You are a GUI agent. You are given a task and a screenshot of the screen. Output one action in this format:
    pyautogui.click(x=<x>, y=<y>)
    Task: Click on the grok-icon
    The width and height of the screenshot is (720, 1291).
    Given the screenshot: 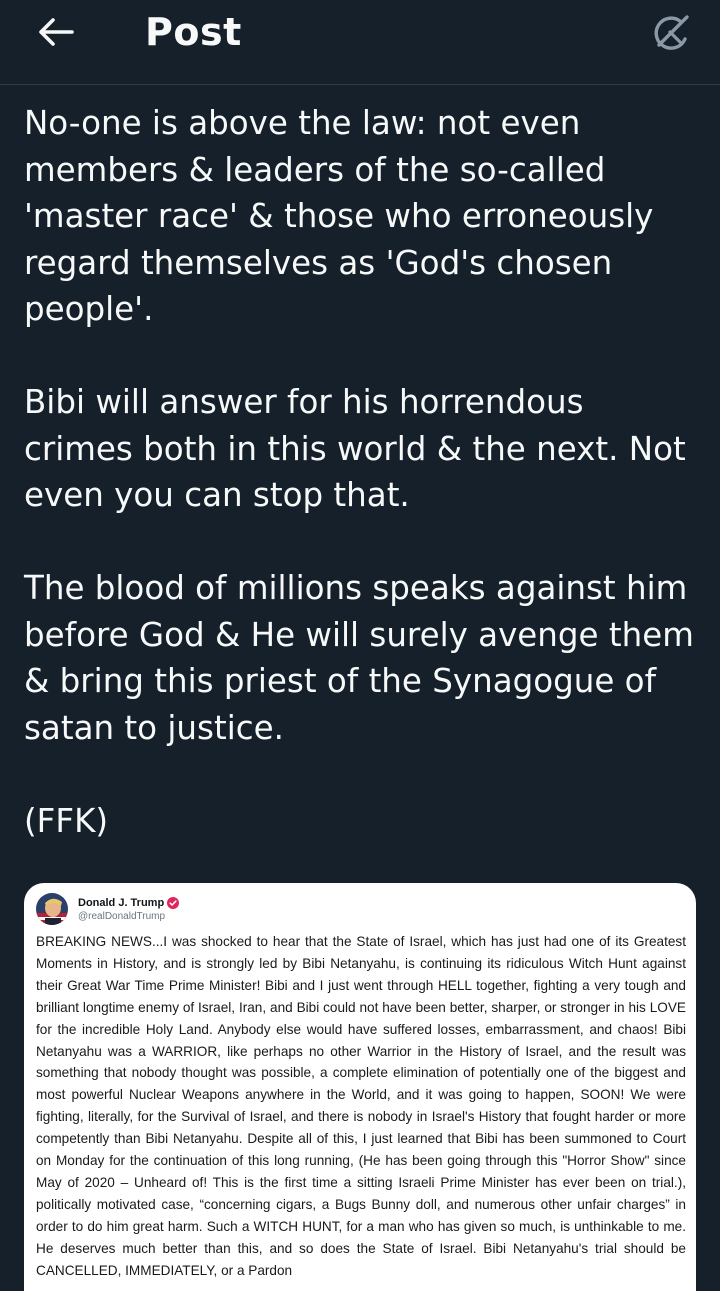 What is the action you would take?
    pyautogui.click(x=671, y=32)
    